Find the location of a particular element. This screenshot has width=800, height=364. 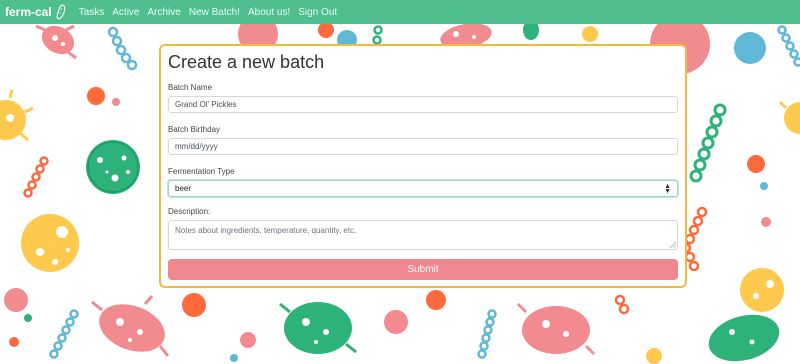

brand-logo-link: ferm-cal is located at coordinates (35, 12).